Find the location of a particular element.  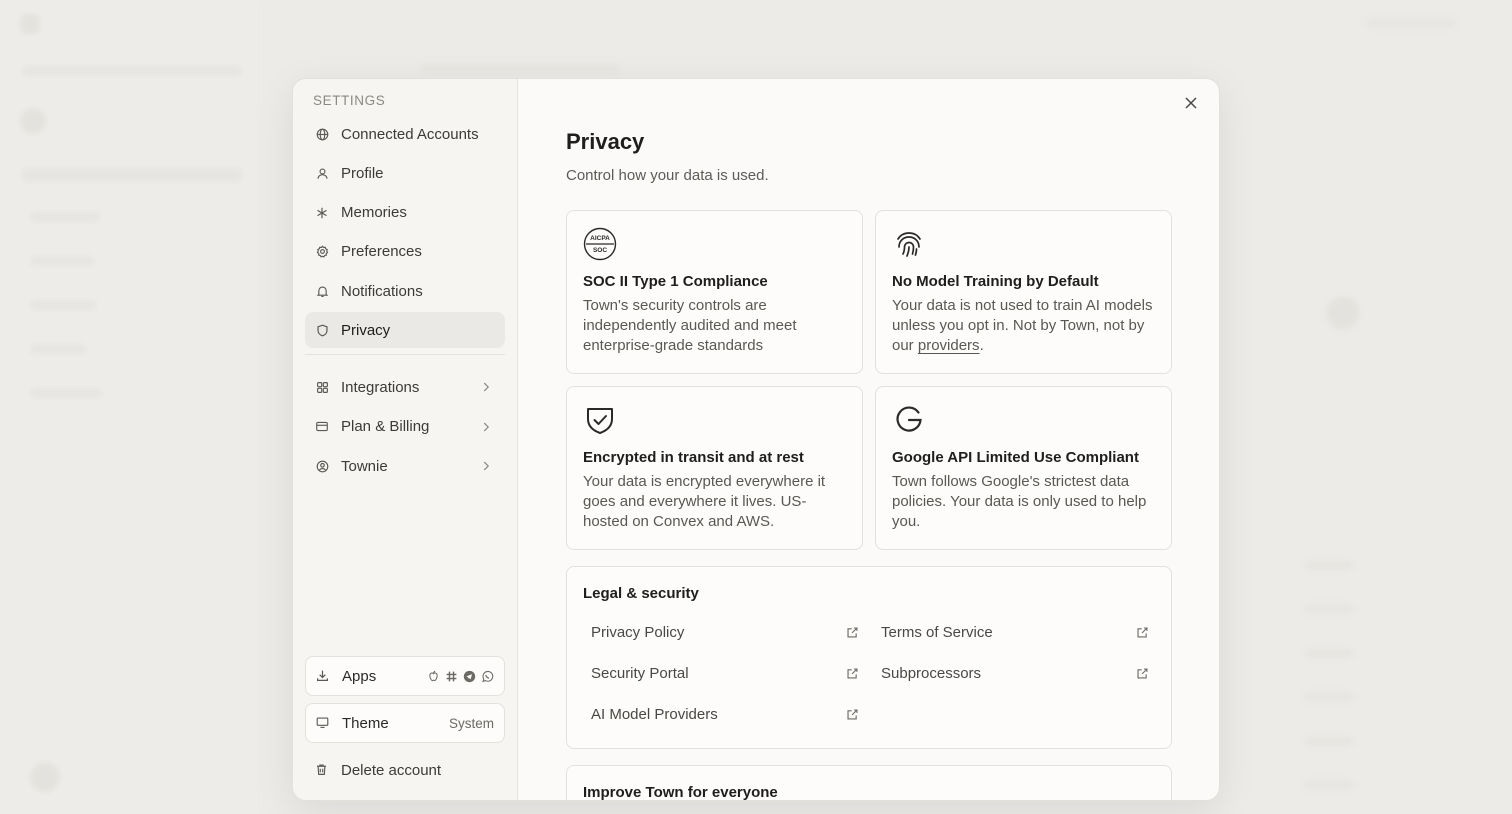

sidebar-item-label: Plan & Billing is located at coordinates (385, 427).